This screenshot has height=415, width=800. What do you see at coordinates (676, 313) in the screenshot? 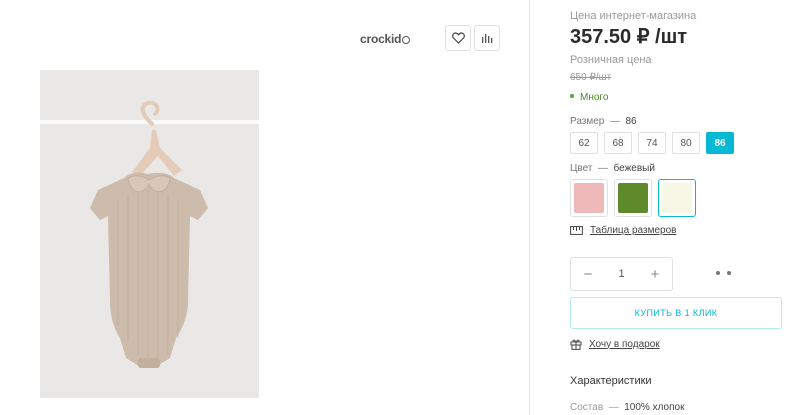
I see `buy-one-click-button: КУПИТЬ В 1 КЛИК` at bounding box center [676, 313].